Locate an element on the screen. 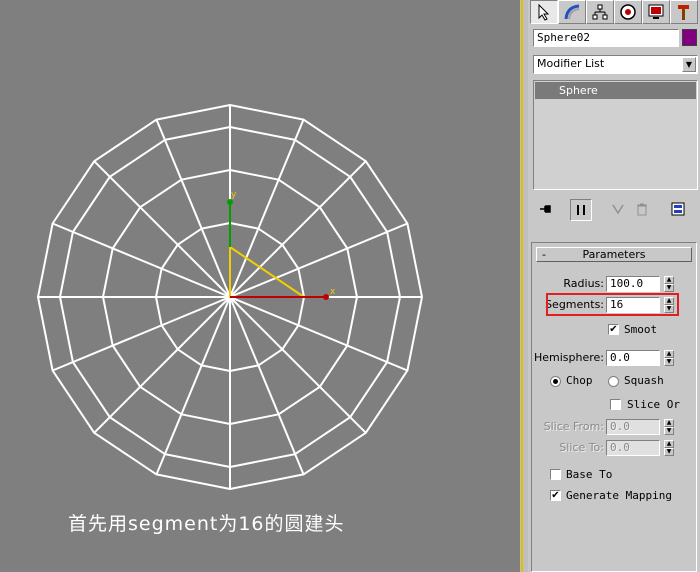 The image size is (700, 572). hammer-icon is located at coordinates (683, 12).